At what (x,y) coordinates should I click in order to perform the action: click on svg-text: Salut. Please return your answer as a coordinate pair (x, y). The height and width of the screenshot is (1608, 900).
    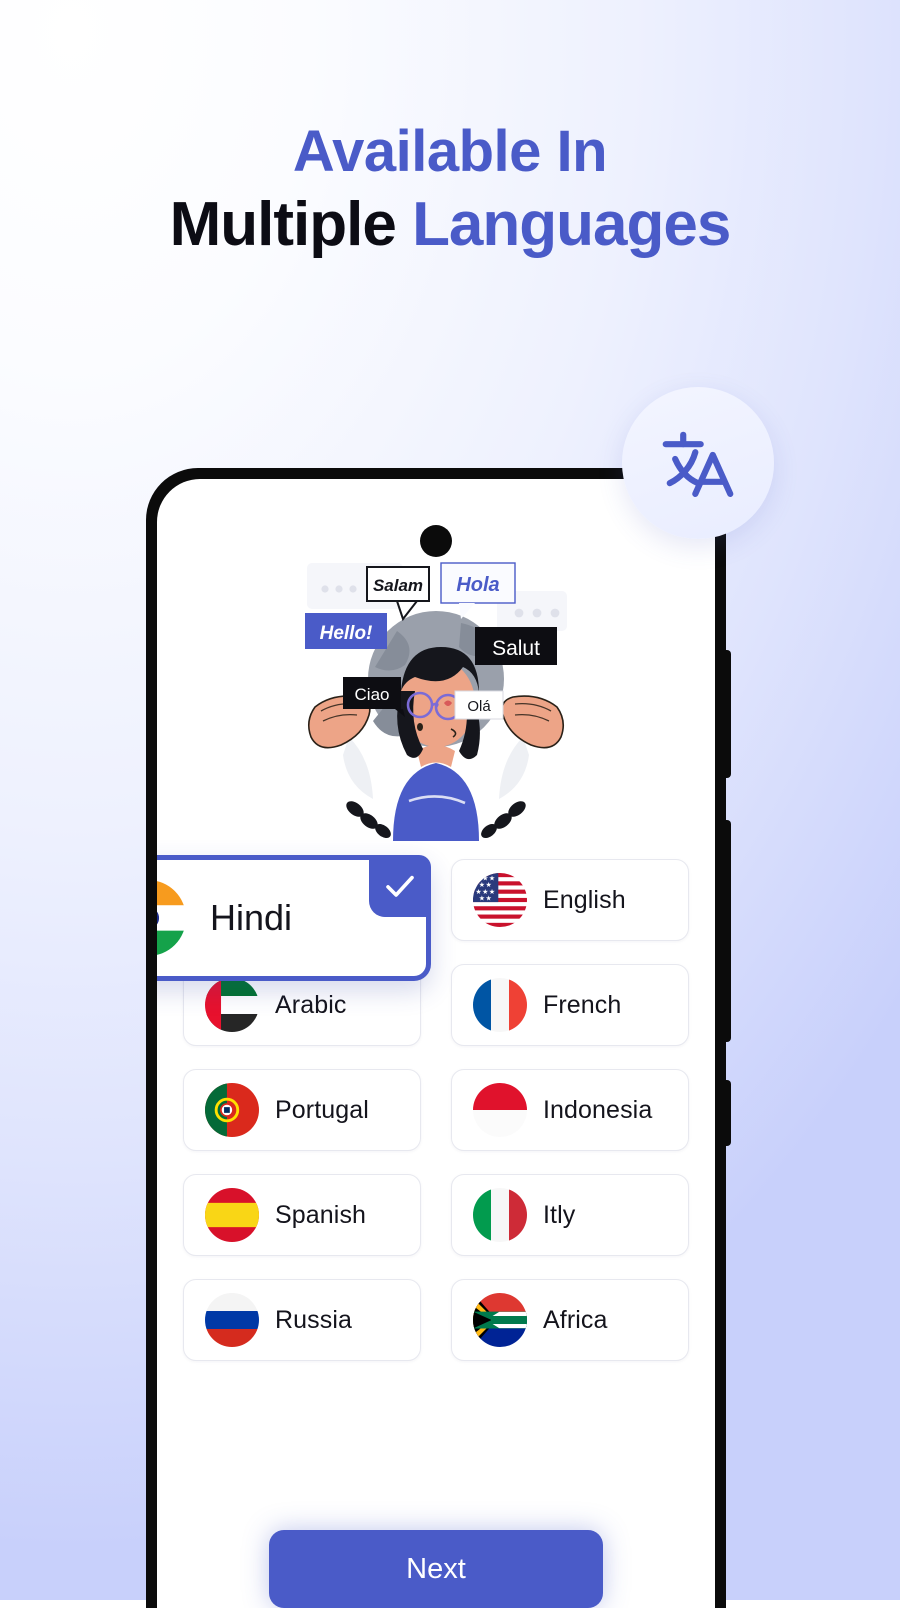
    Looking at the image, I should click on (516, 648).